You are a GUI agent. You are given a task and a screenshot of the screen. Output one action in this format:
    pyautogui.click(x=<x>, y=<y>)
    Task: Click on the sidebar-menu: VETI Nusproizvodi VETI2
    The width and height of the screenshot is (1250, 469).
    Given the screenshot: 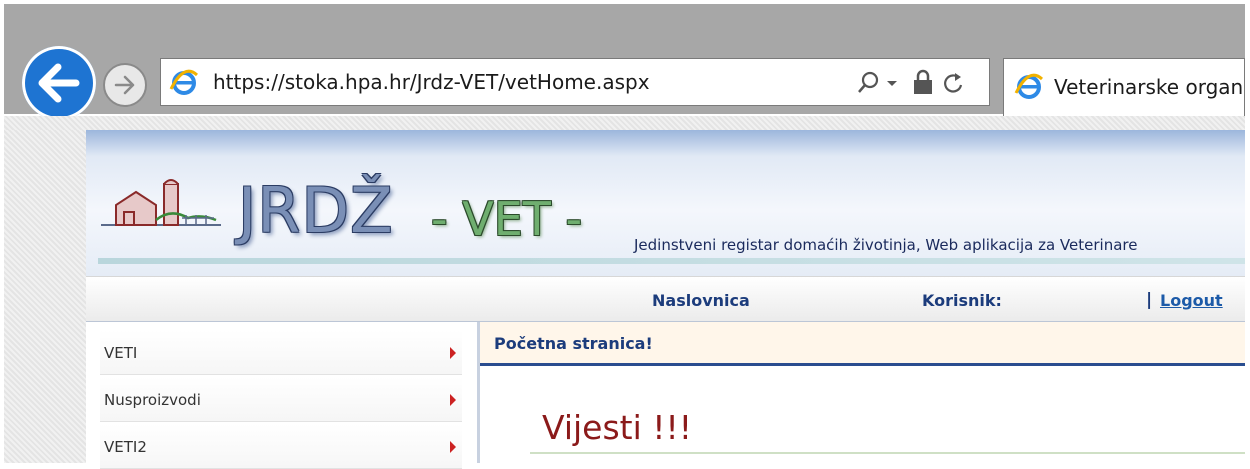 What is the action you would take?
    pyautogui.click(x=281, y=395)
    